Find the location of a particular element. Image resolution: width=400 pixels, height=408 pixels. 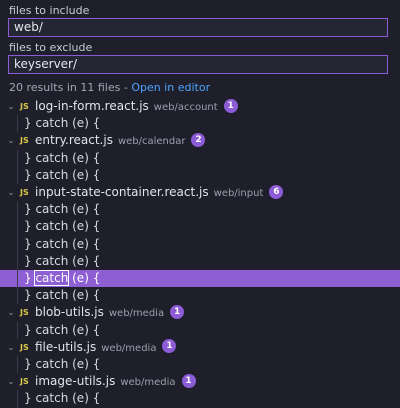

file-name-text: log-in-form.react.js is located at coordinates (92, 106).